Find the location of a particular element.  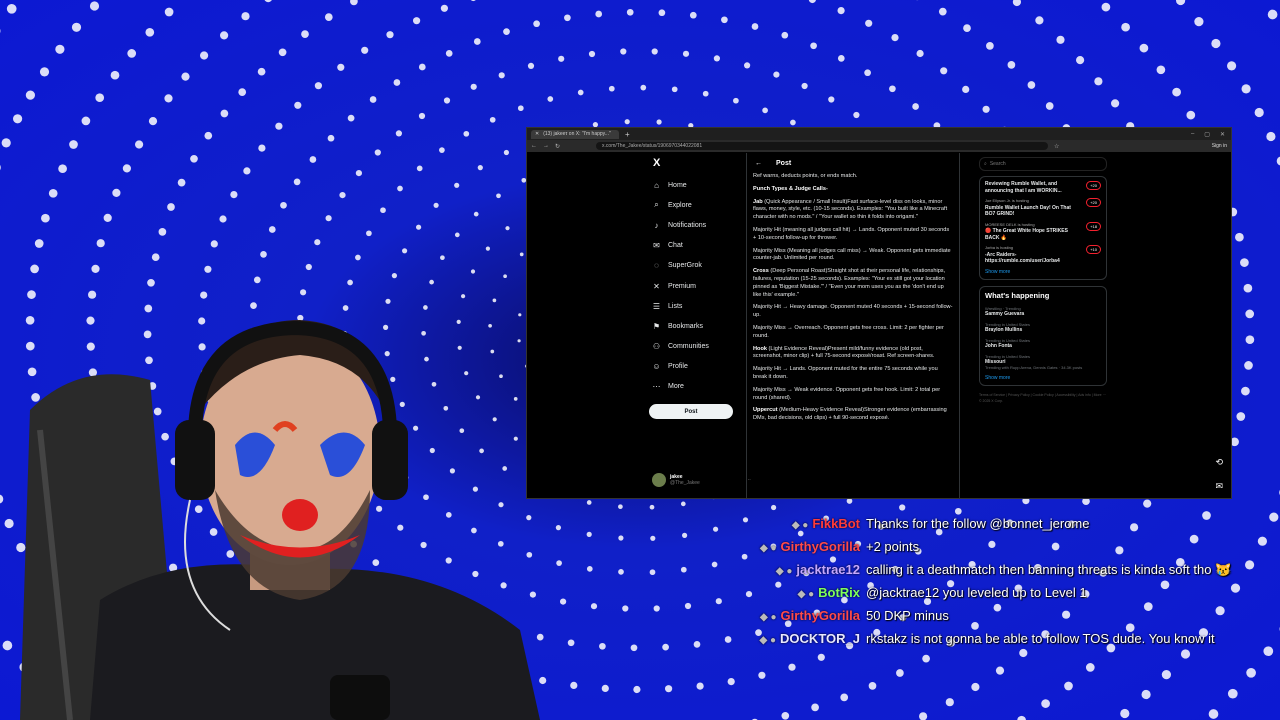

nav-item-supergrok: ◌ SuperGrok is located at coordinates (697, 266).